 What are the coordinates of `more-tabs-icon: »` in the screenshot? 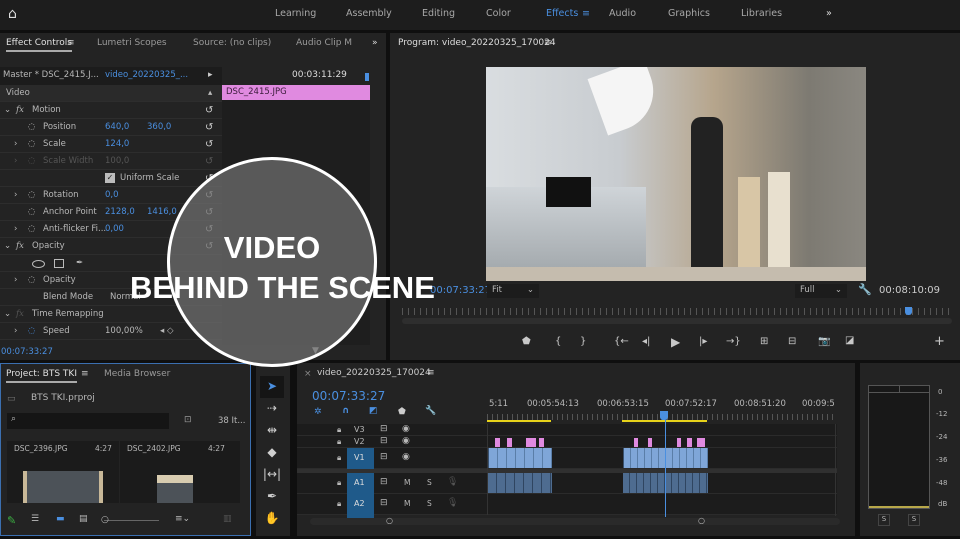 It's located at (375, 43).